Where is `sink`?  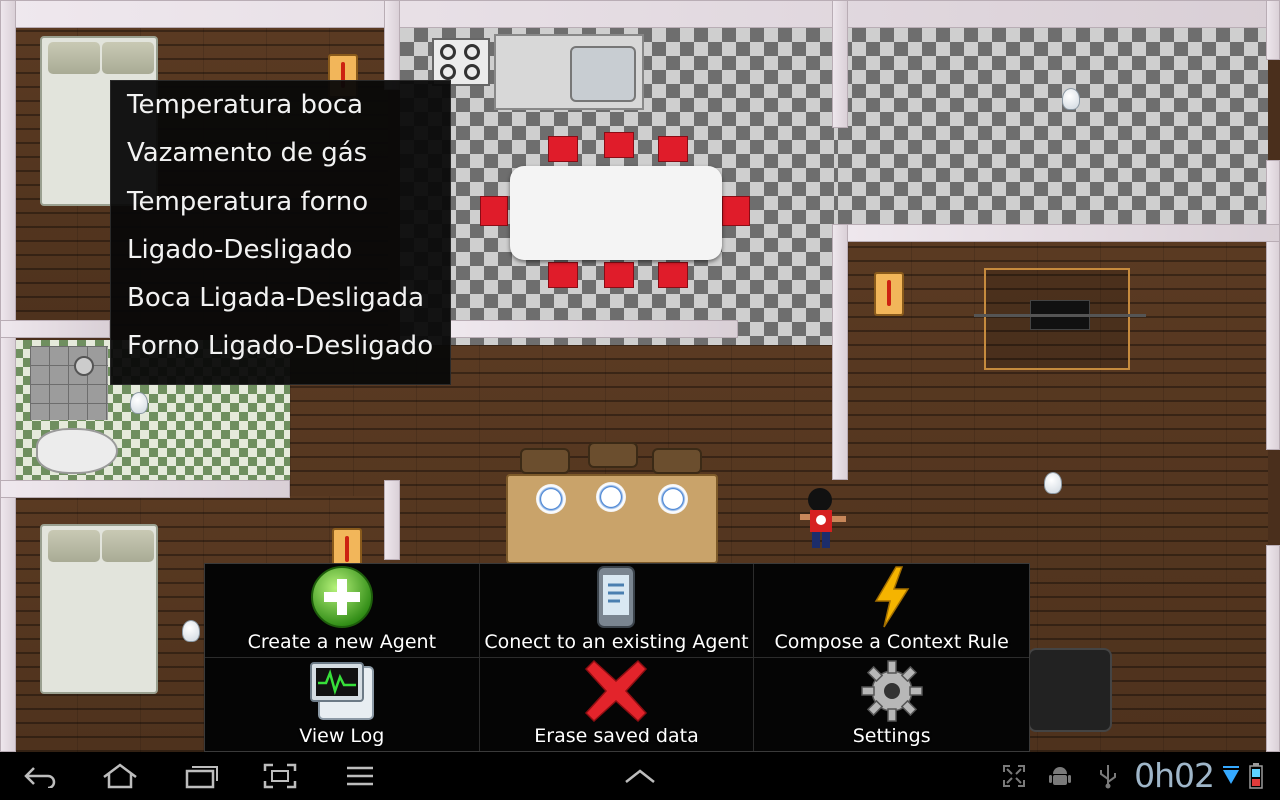
sink is located at coordinates (603, 74).